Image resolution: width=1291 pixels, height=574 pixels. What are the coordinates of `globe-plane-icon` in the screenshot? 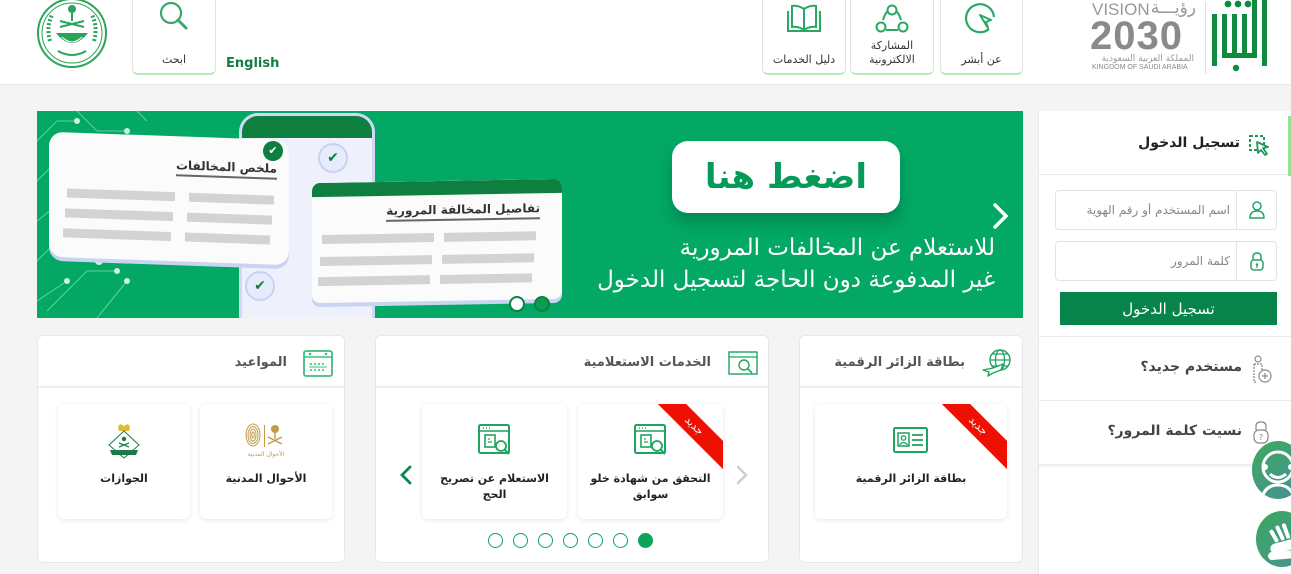 It's located at (996, 363).